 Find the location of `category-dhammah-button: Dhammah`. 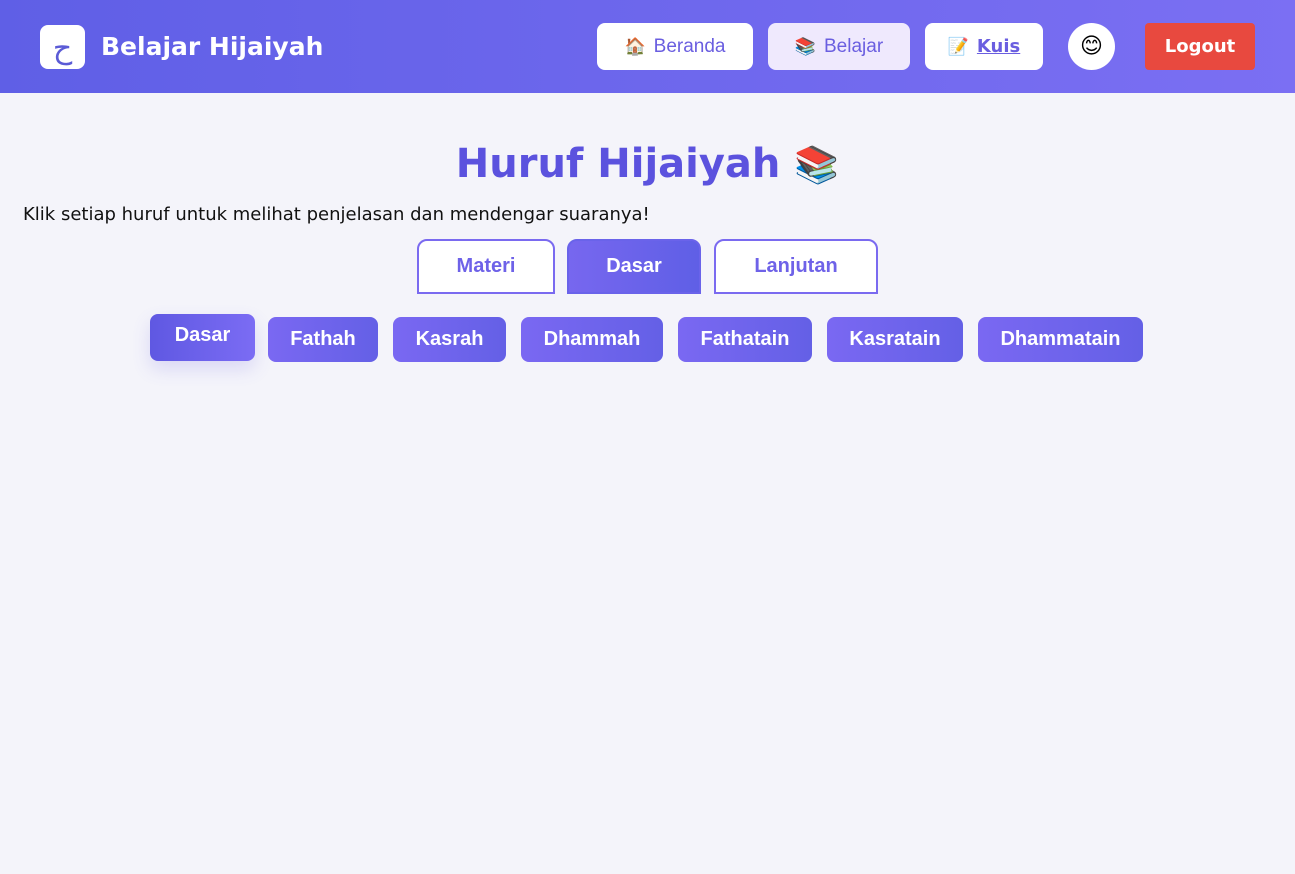

category-dhammah-button: Dhammah is located at coordinates (592, 339).